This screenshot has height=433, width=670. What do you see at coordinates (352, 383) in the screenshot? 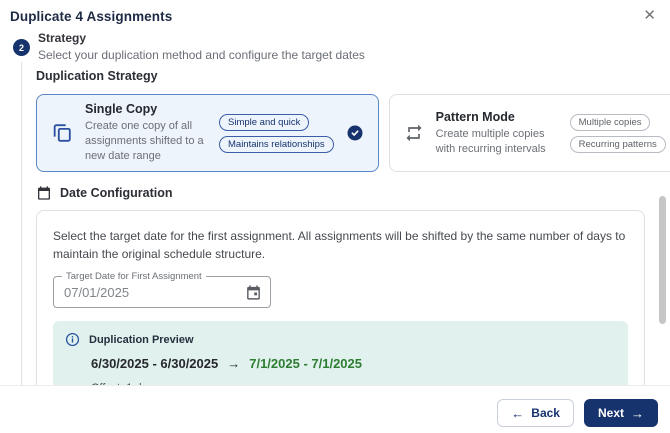
I see `preview-offset: Offset: 1 days` at bounding box center [352, 383].